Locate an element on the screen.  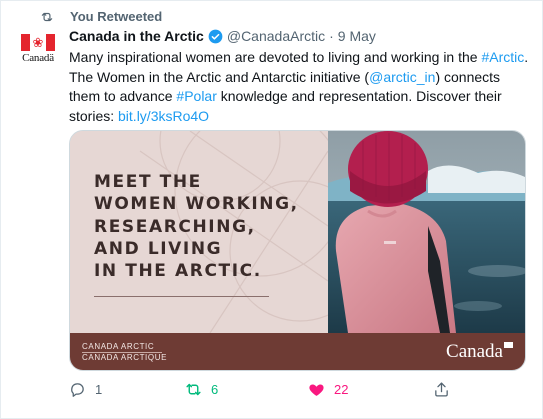
like-button: 22 is located at coordinates (328, 389).